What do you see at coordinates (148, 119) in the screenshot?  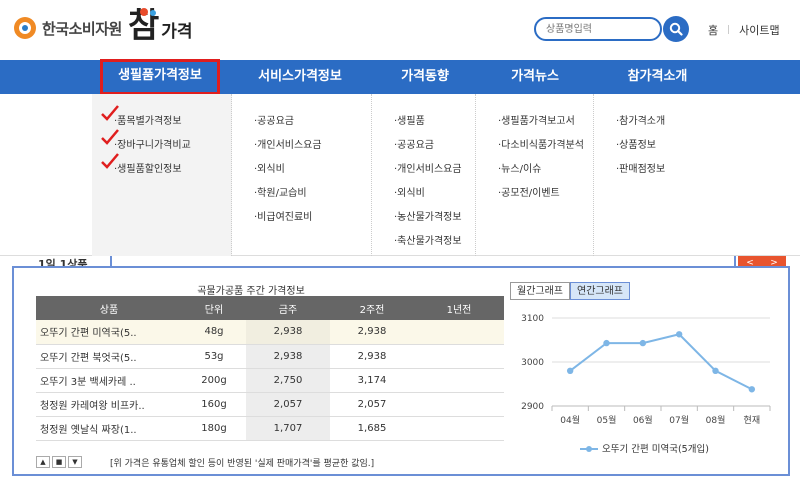 I see `menu-item-by-item: ·품목별가격정보` at bounding box center [148, 119].